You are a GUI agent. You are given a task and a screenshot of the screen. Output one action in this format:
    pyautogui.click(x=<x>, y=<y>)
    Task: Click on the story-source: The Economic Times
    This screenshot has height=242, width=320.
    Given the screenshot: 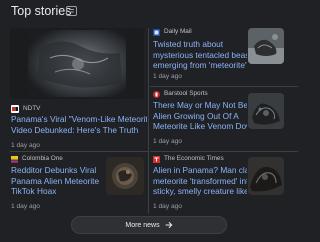 What is the action you would take?
    pyautogui.click(x=188, y=159)
    